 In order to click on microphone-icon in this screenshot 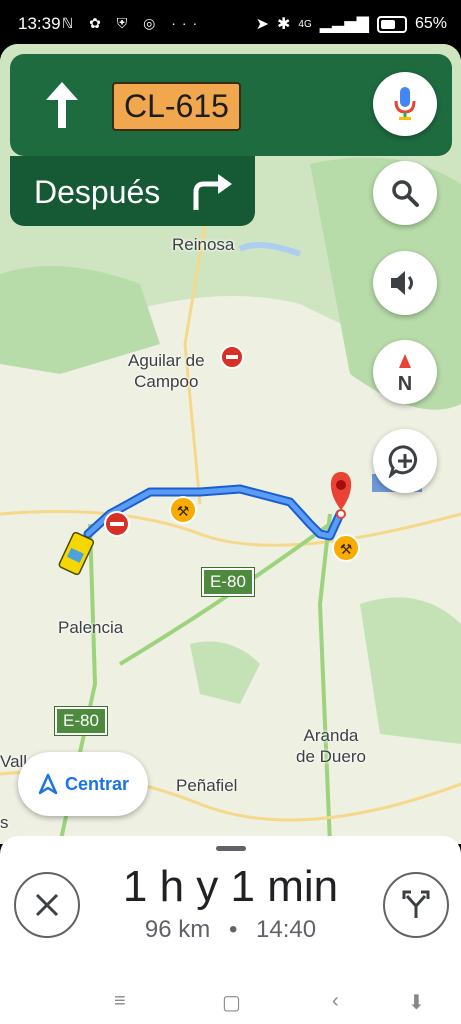, I will do `click(405, 103)`.